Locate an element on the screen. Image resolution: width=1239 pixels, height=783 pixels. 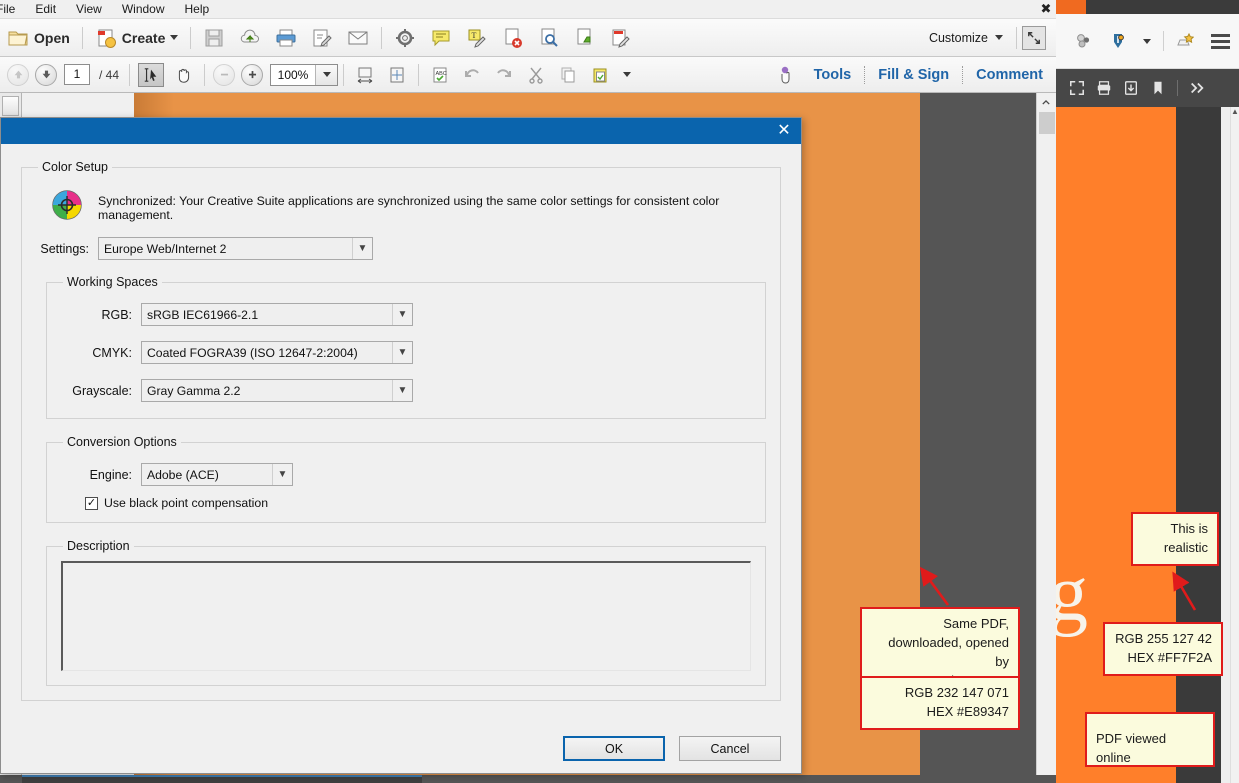
fit-page-button is located at coordinates (397, 75).